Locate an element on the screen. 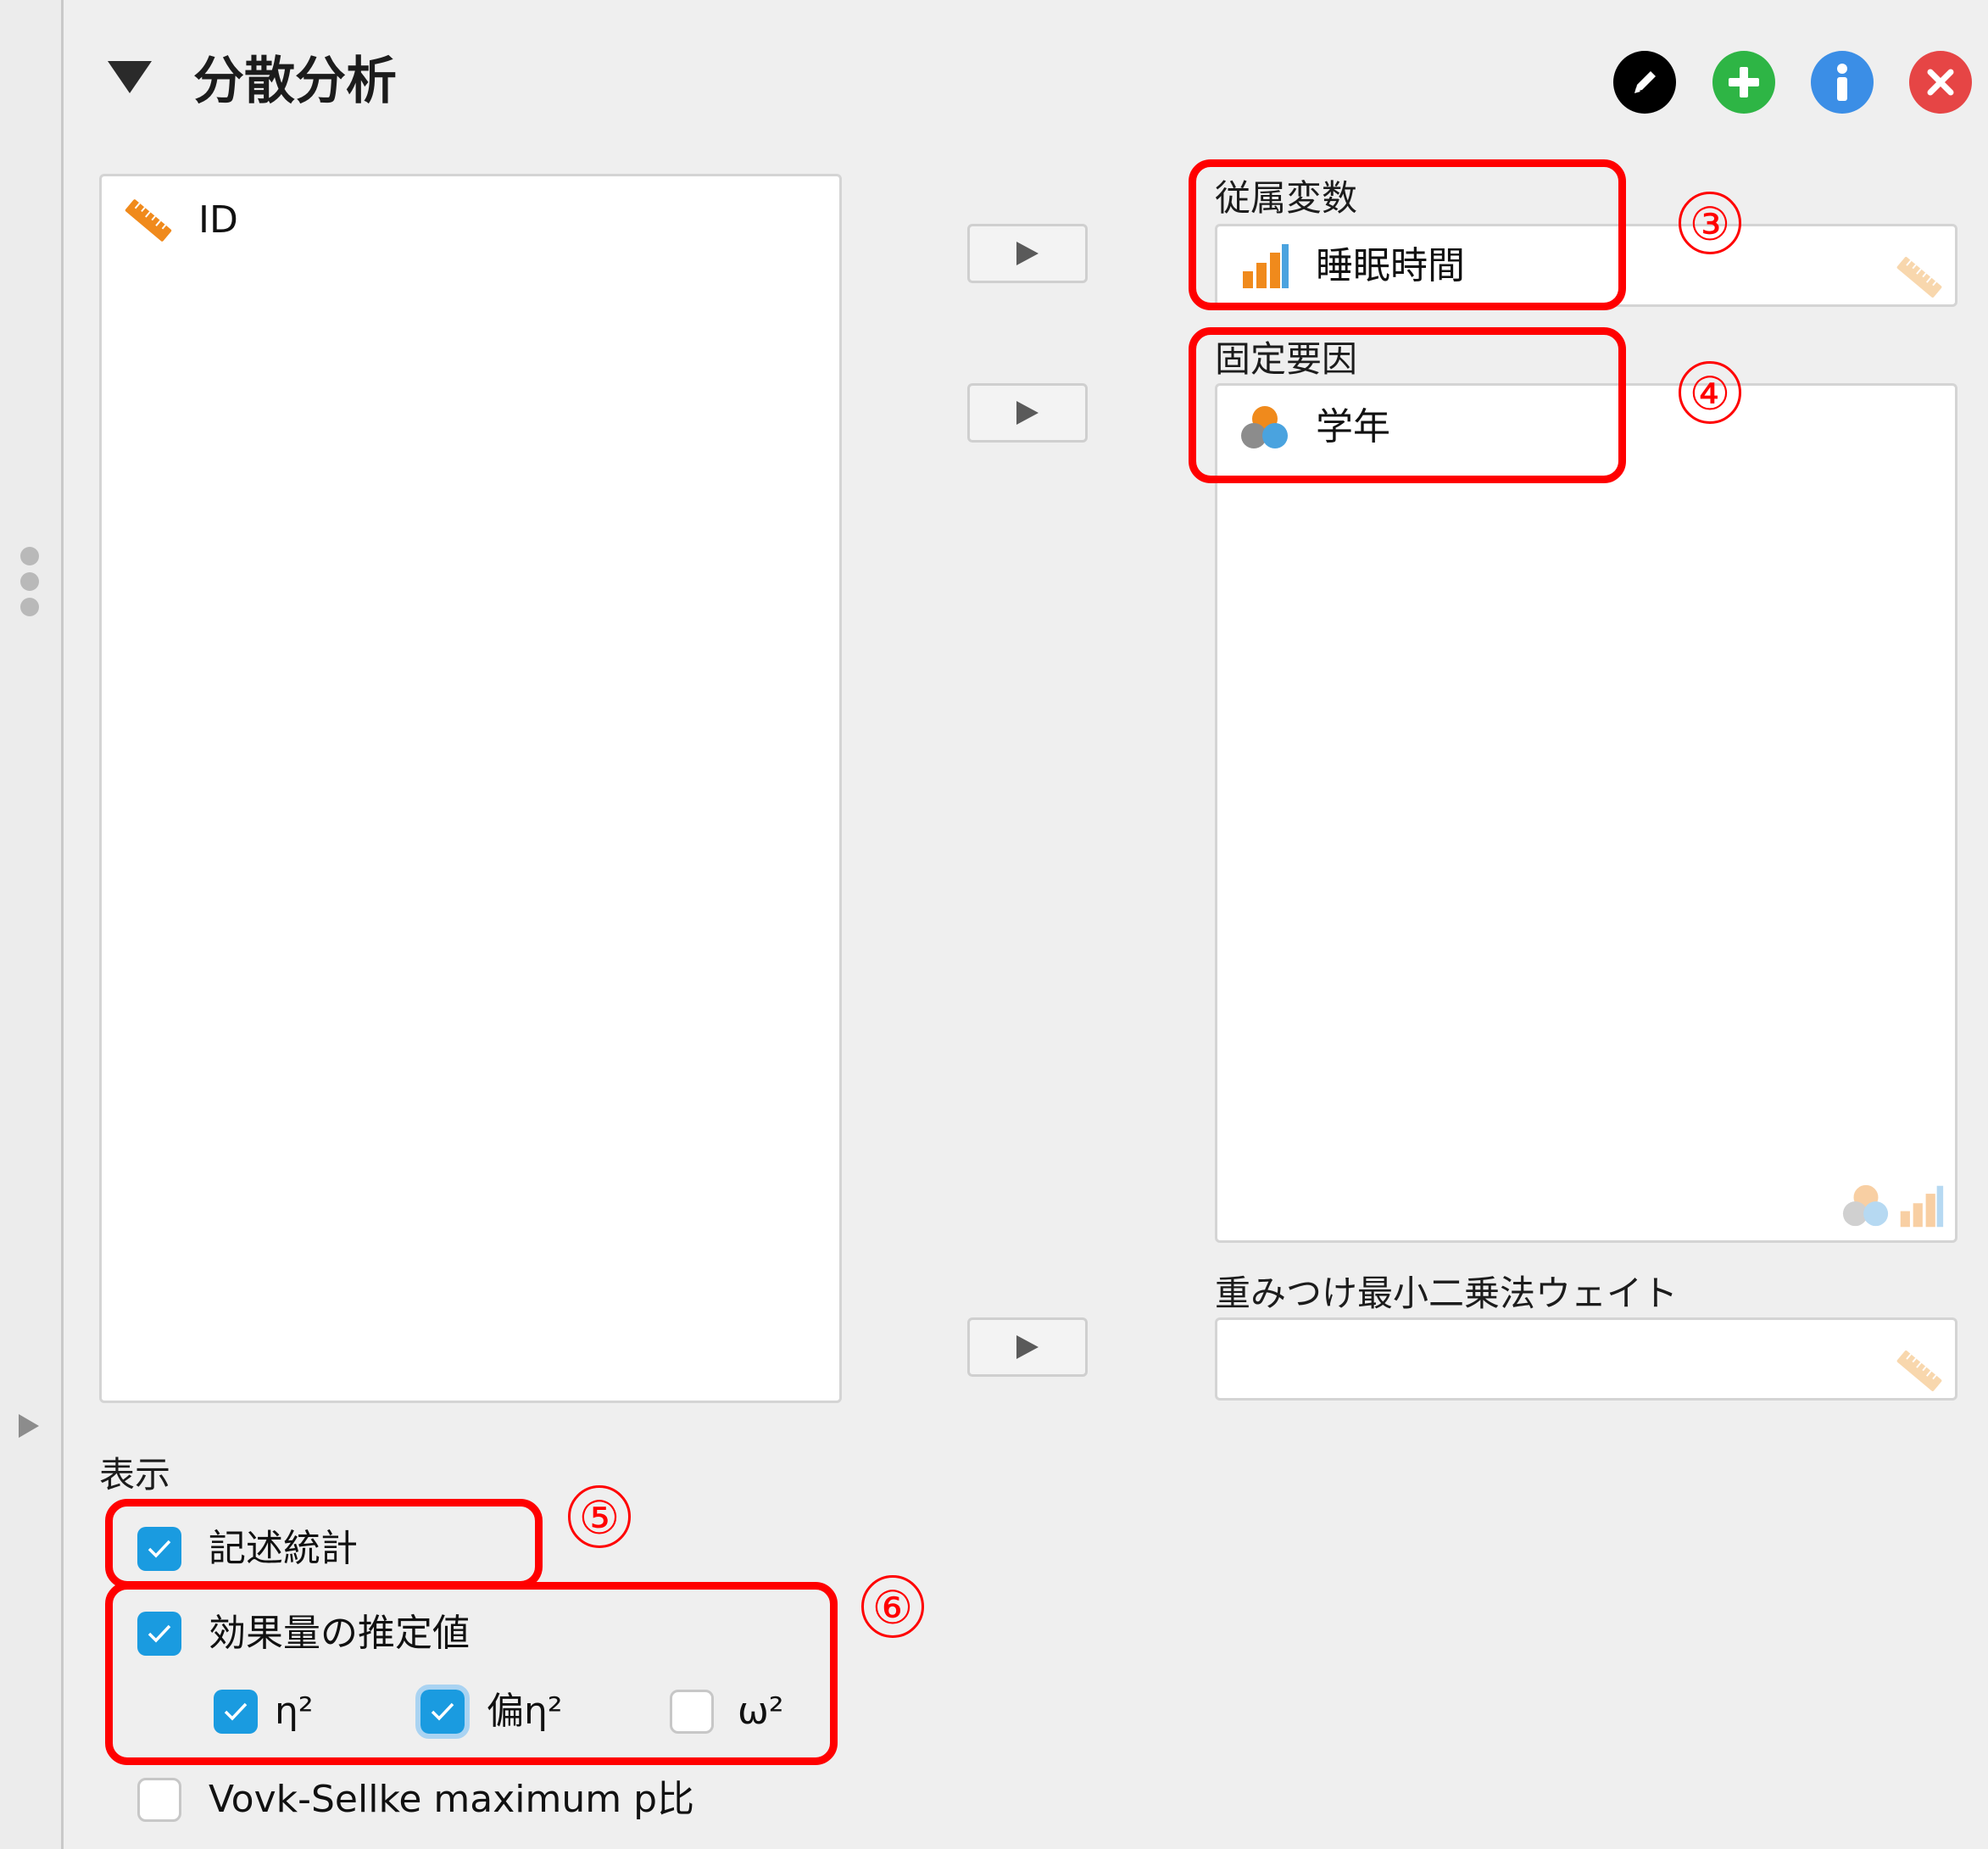  annotation-number-5: ⑤ is located at coordinates (600, 1516).